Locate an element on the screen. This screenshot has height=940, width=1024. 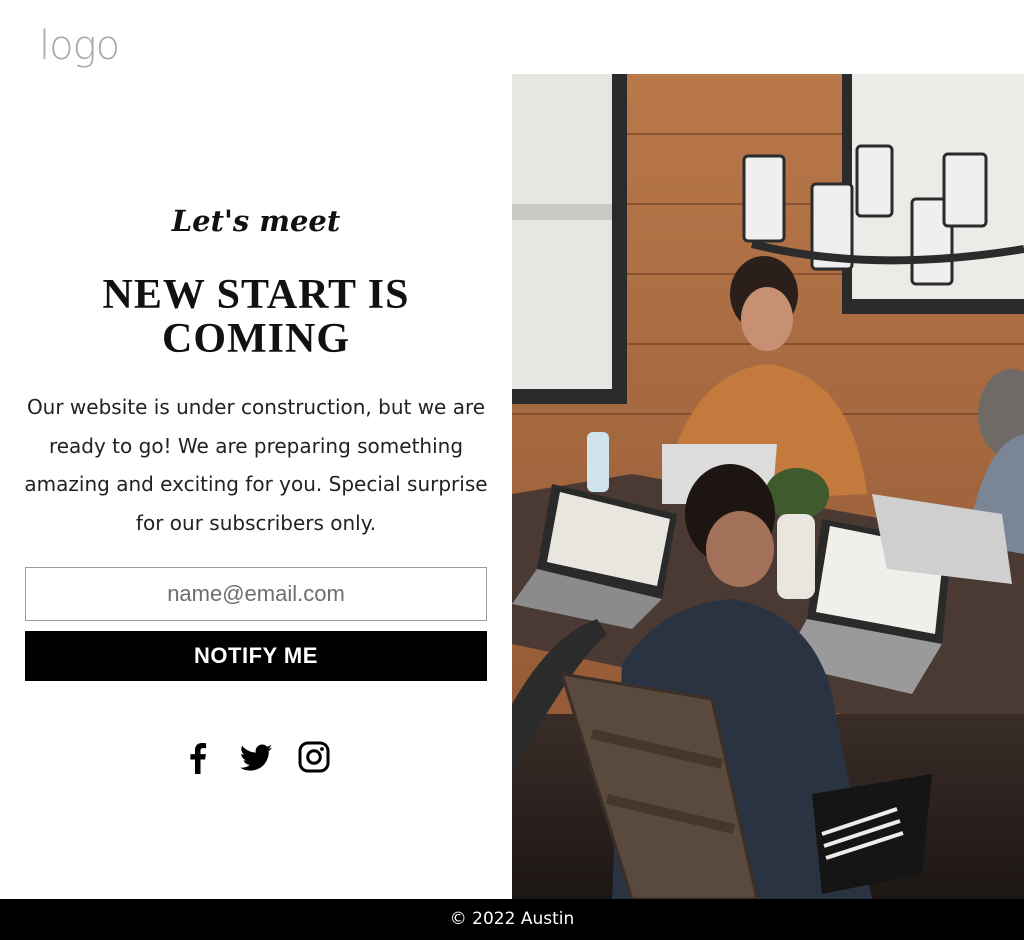
instagram-link is located at coordinates (314, 757).